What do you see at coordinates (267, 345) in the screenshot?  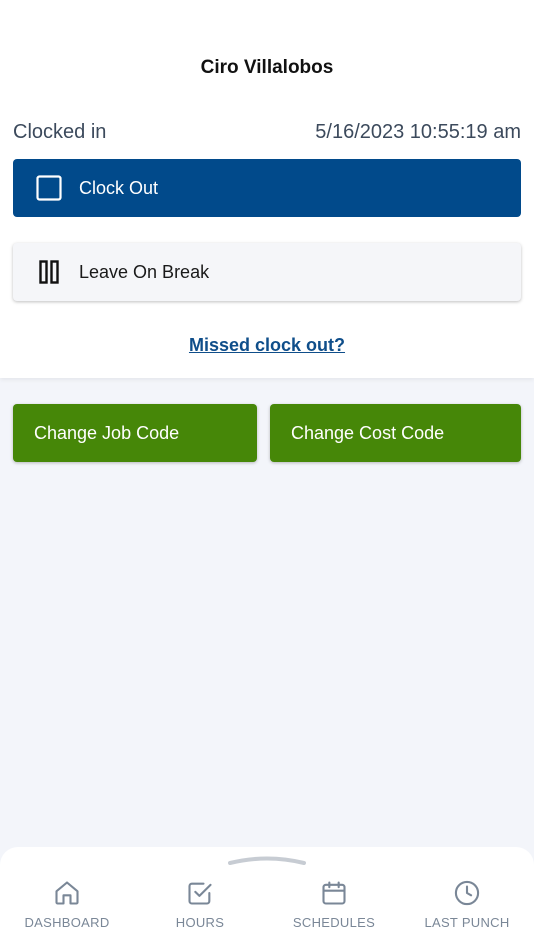 I see `missed-clock-out-link: Missed clock out?` at bounding box center [267, 345].